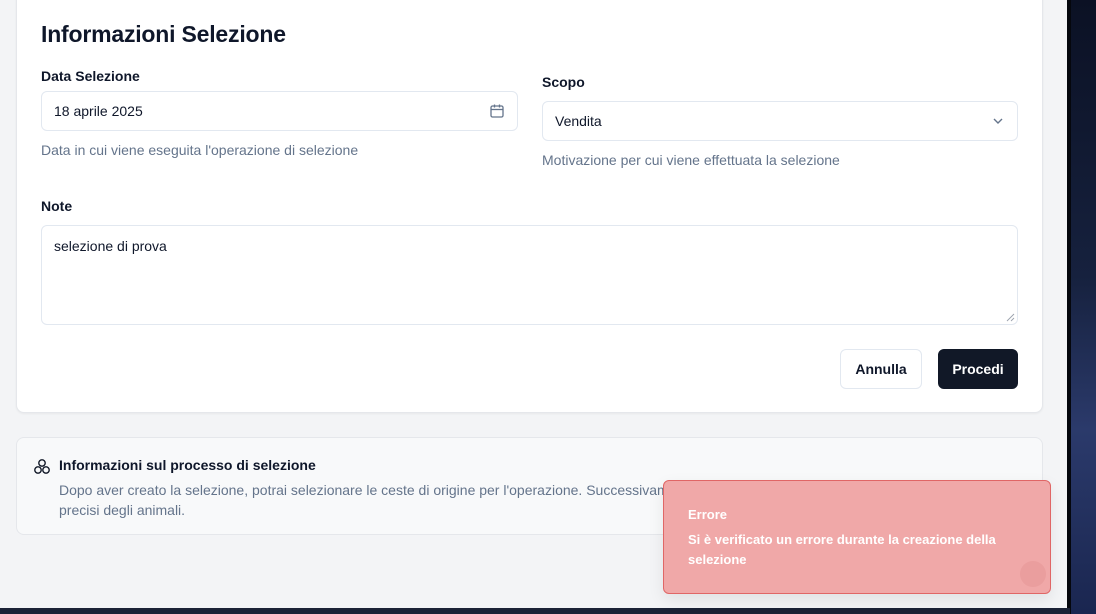 This screenshot has width=1096, height=614. Describe the element at coordinates (279, 111) in the screenshot. I see `date-field: 18 aprile 2025` at that location.